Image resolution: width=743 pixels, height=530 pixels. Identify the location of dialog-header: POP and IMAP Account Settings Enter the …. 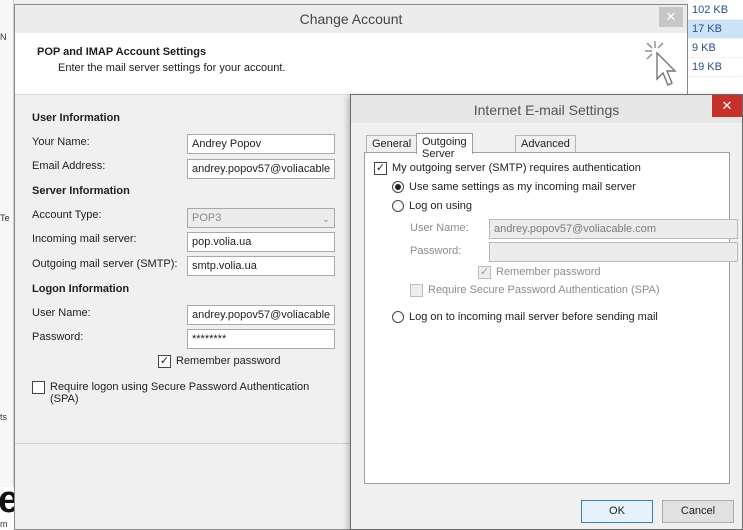
(351, 64).